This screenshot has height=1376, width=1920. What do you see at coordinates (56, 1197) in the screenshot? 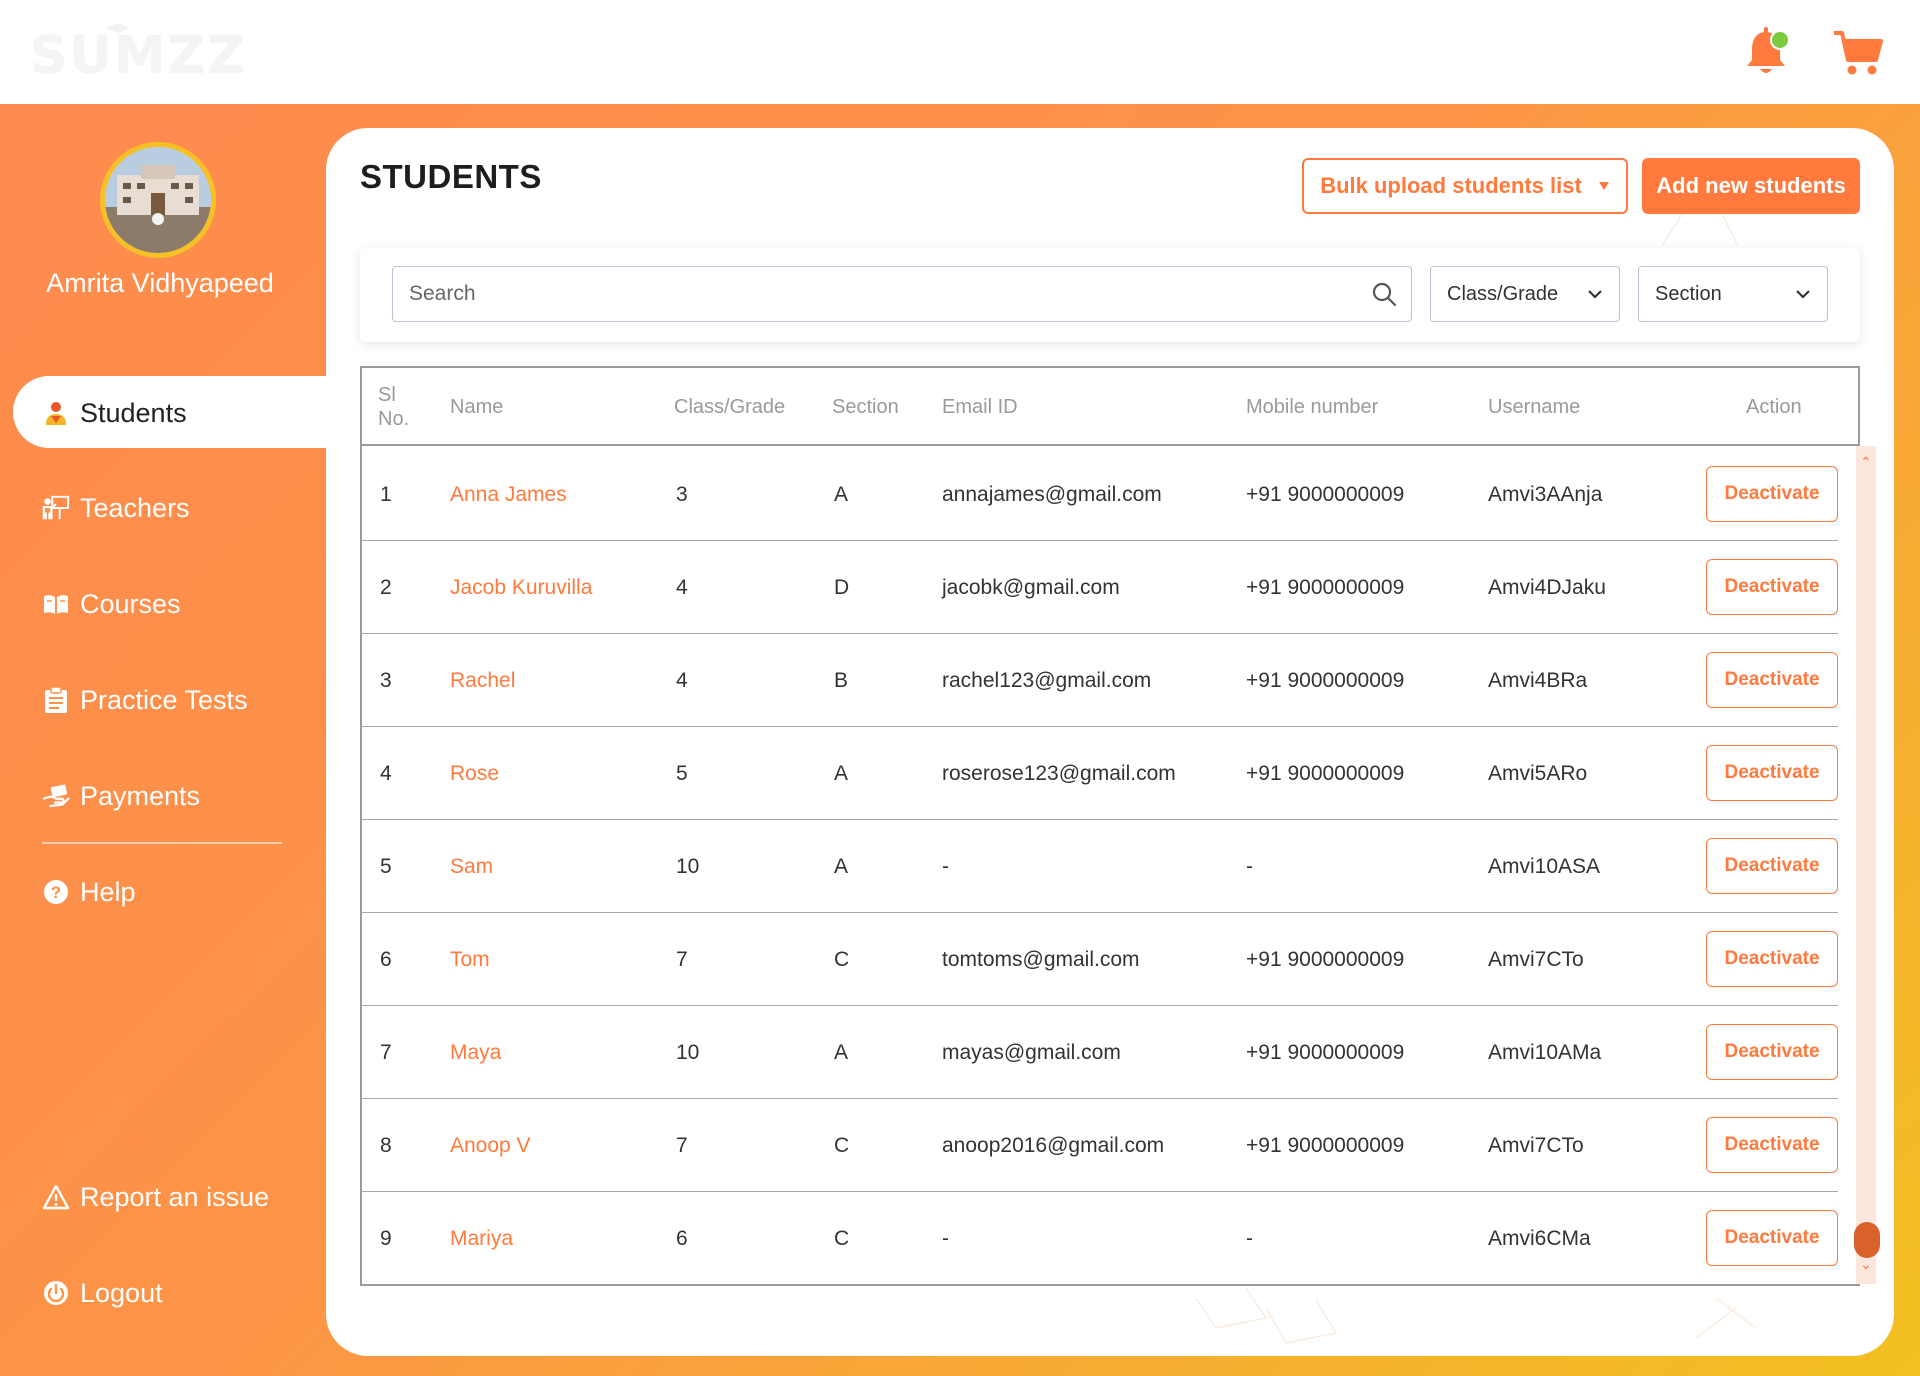
I see `warning-icon` at bounding box center [56, 1197].